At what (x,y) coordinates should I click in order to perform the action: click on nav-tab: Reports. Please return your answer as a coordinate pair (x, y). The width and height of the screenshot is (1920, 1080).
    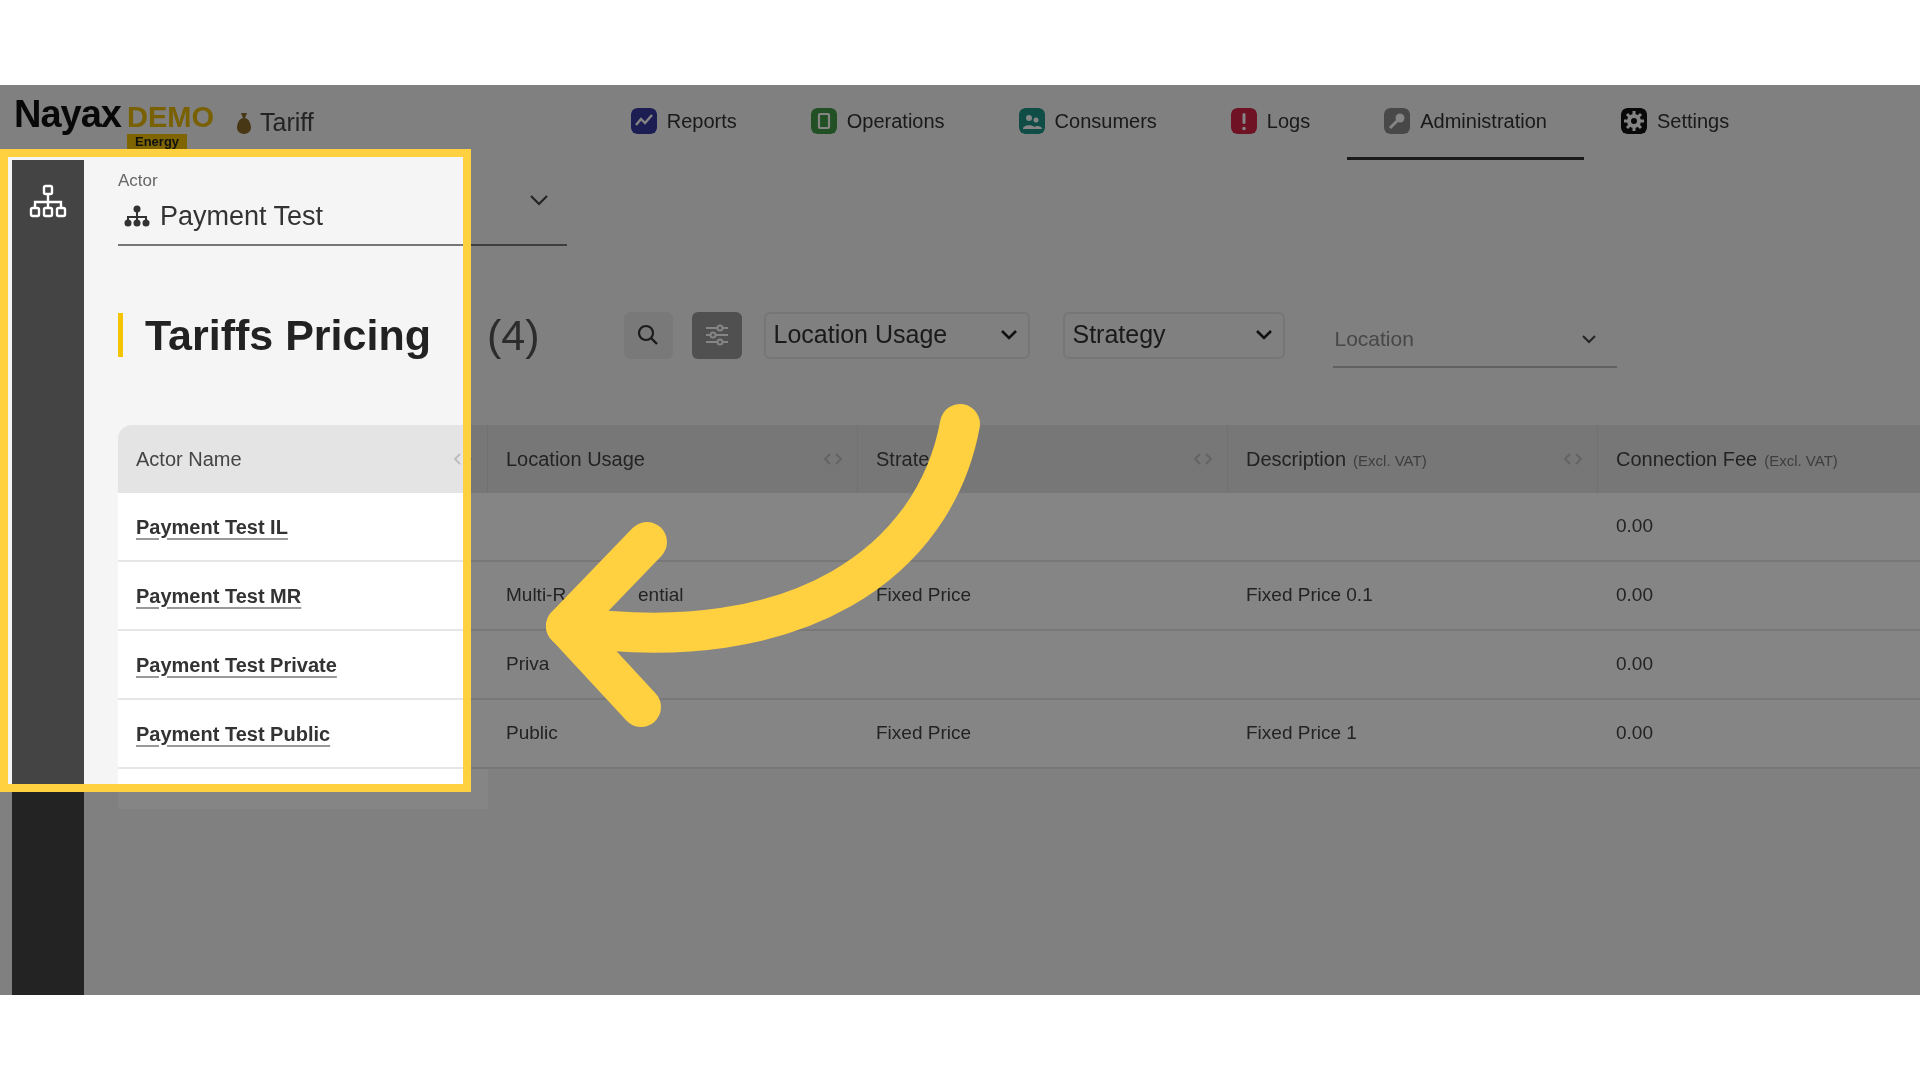
    Looking at the image, I should click on (683, 122).